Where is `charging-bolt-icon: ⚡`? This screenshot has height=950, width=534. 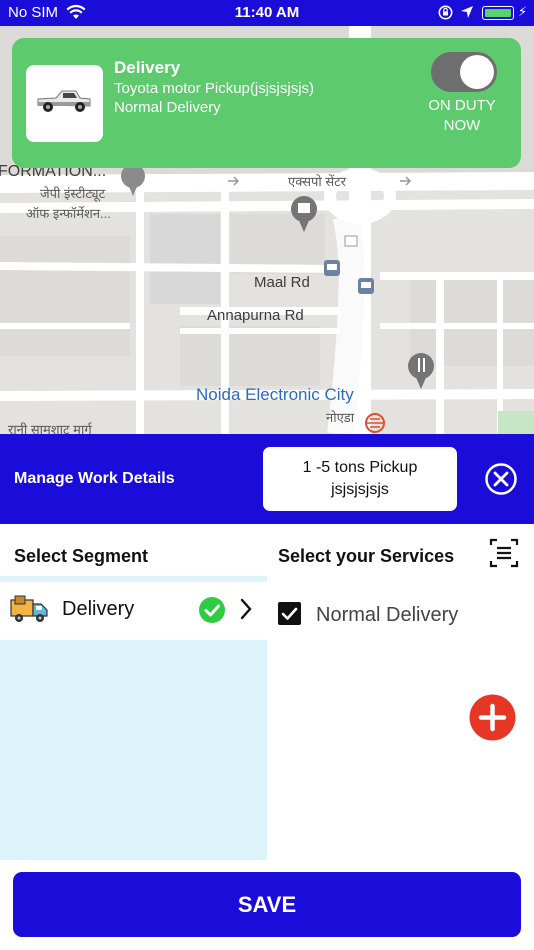
charging-bolt-icon: ⚡ is located at coordinates (523, 11).